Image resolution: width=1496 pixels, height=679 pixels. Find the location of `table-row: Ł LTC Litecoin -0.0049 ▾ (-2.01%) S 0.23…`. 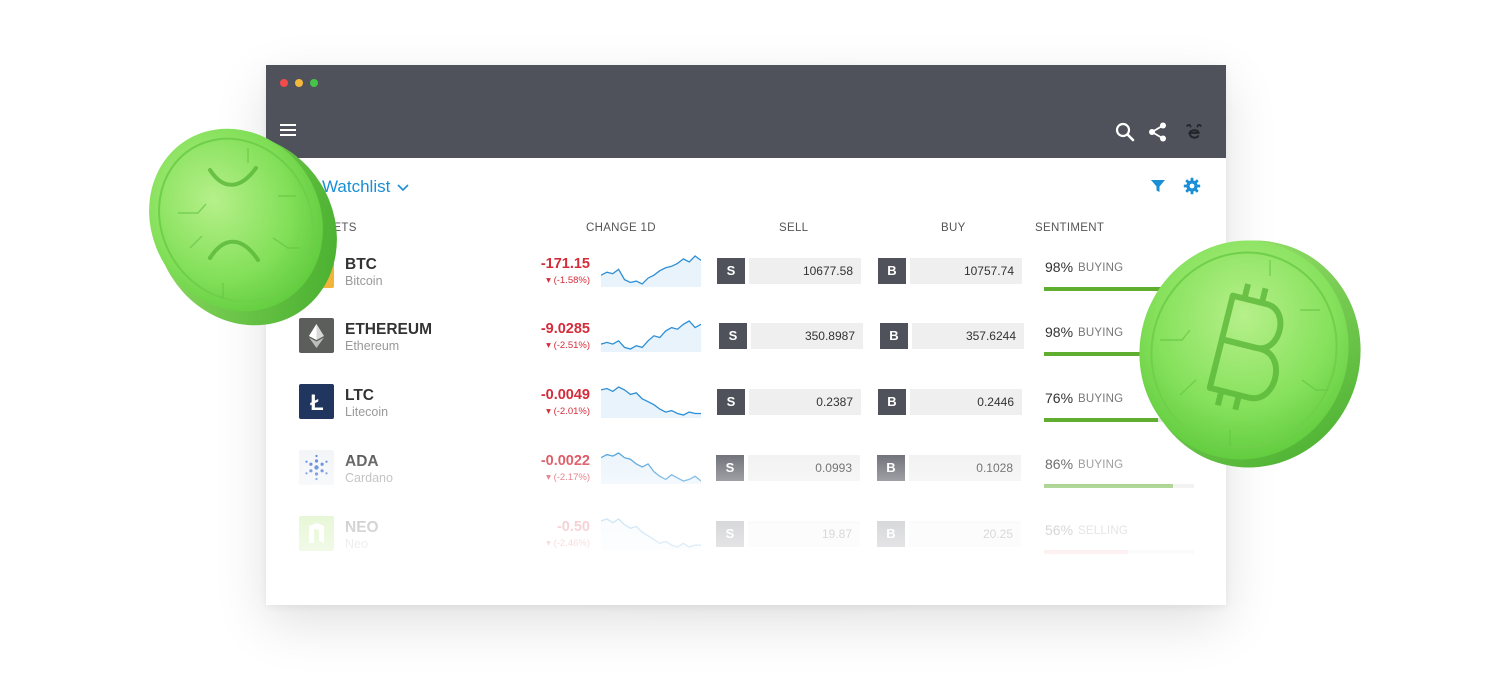

table-row: Ł LTC Litecoin -0.0049 ▾ (-2.01%) S 0.23… is located at coordinates (746, 406).